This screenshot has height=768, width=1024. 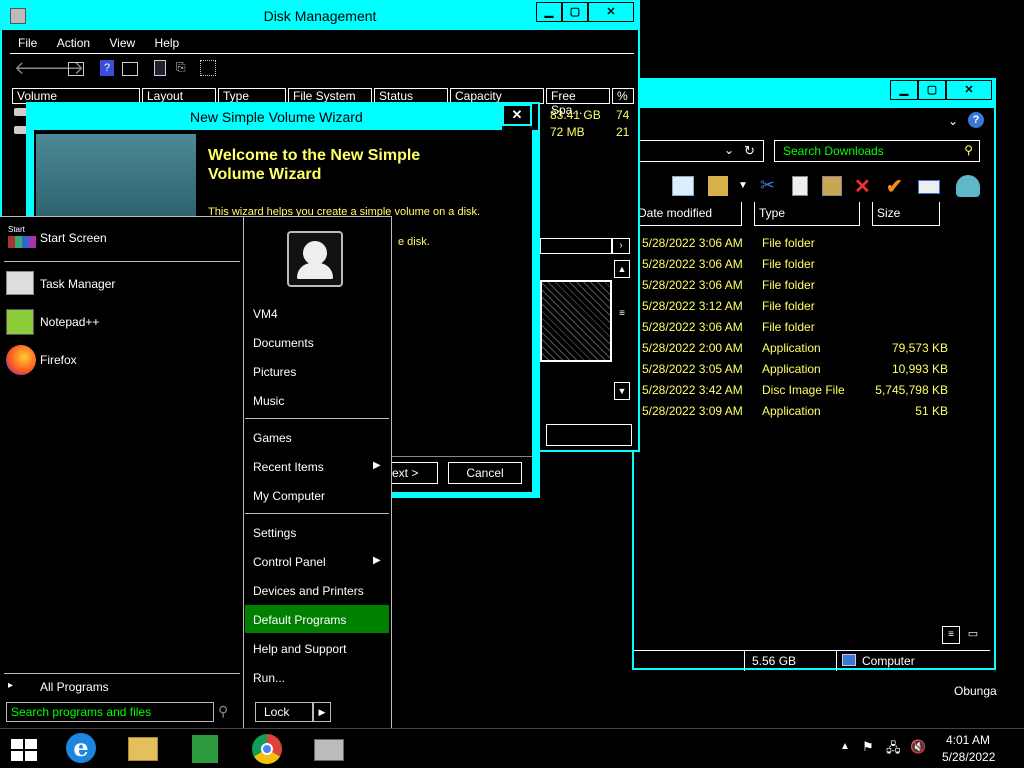 What do you see at coordinates (81, 749) in the screenshot?
I see `internet-explorer-icon: e` at bounding box center [81, 749].